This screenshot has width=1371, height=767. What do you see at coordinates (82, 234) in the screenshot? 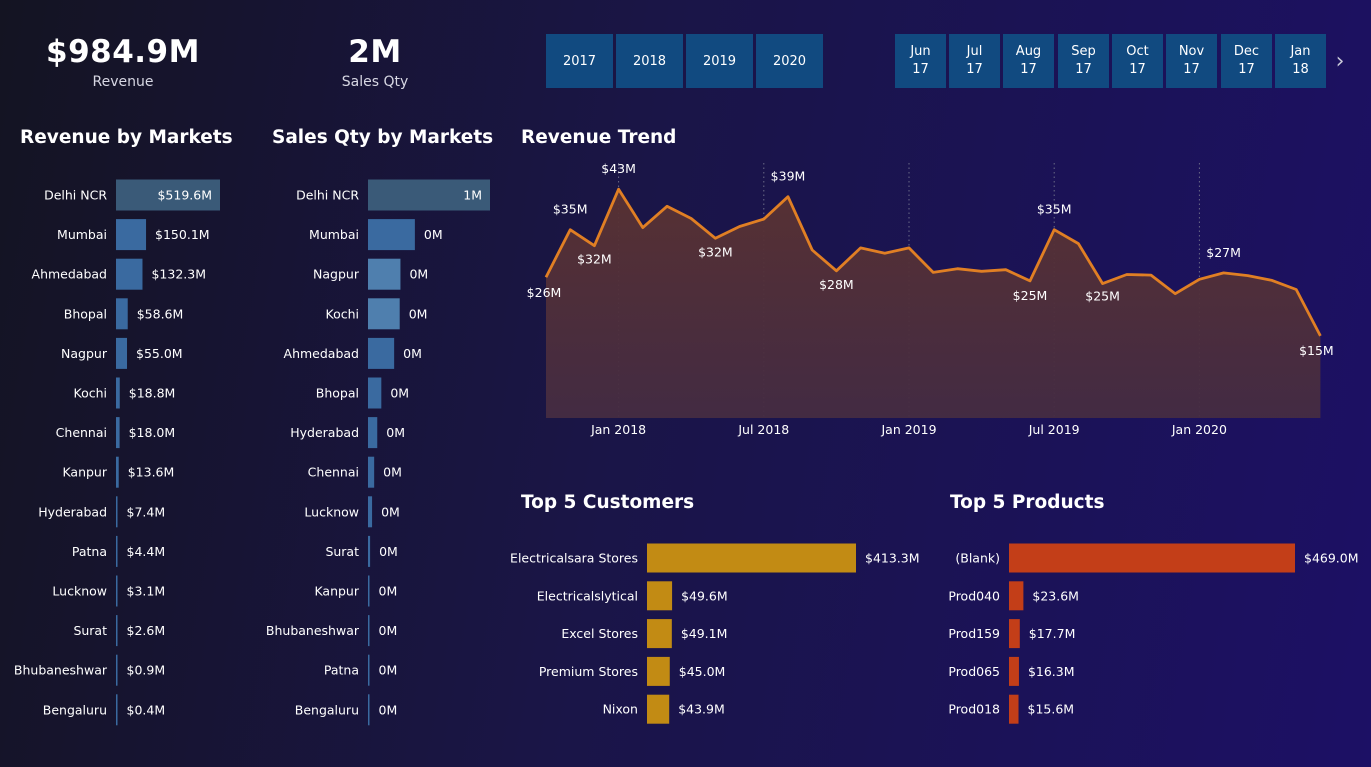
I see `revenue-markets-category-label-mumbai: Mumbai` at bounding box center [82, 234].